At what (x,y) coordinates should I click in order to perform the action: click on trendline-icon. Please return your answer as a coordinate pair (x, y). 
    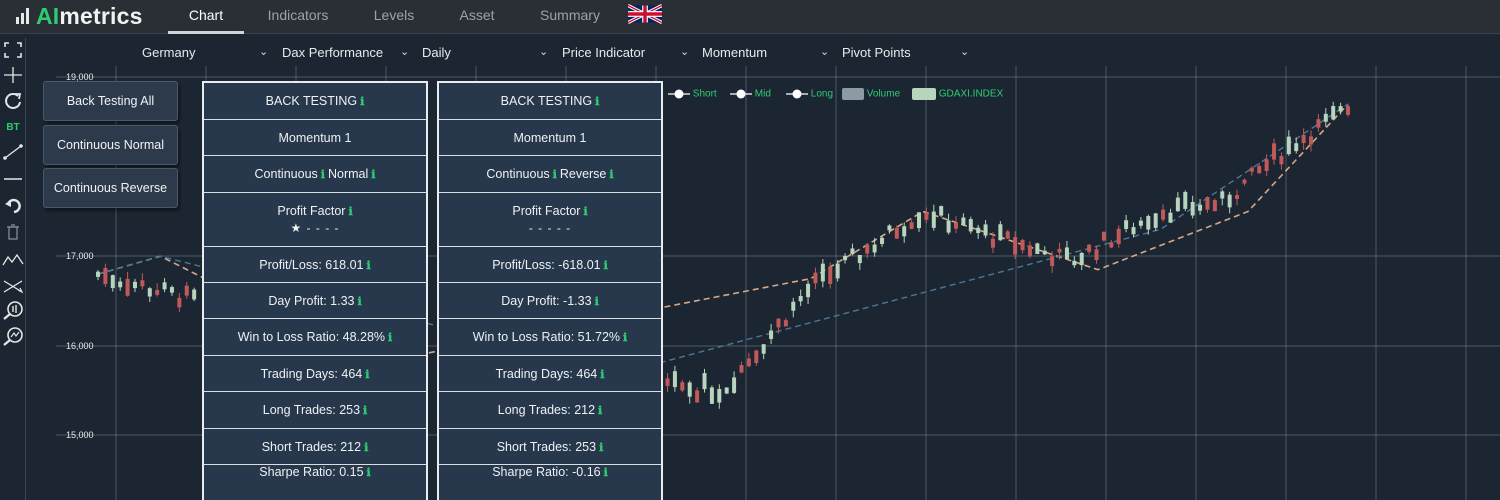
    Looking at the image, I should click on (13, 152).